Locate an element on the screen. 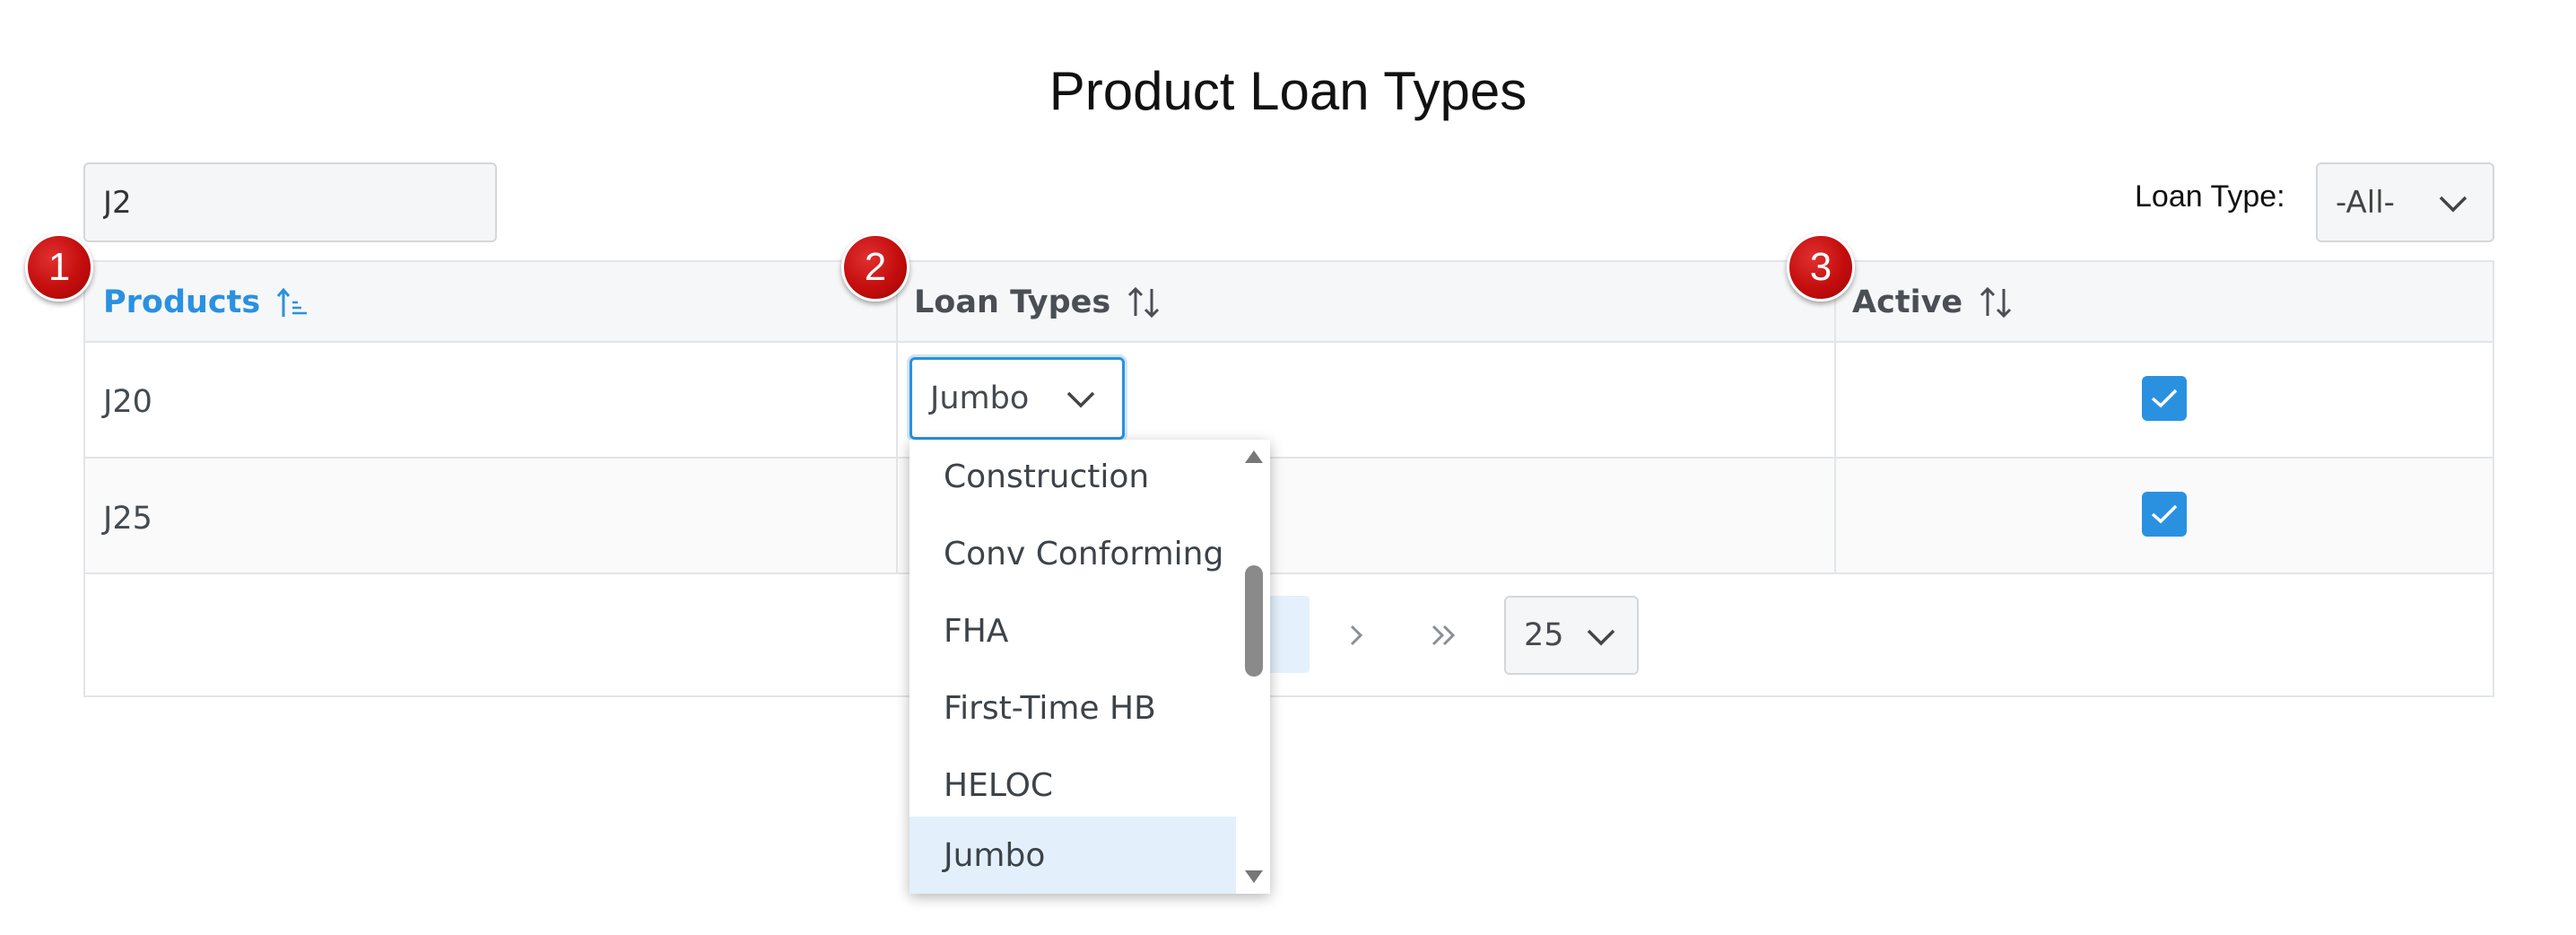  product-cell: J20 is located at coordinates (127, 402).